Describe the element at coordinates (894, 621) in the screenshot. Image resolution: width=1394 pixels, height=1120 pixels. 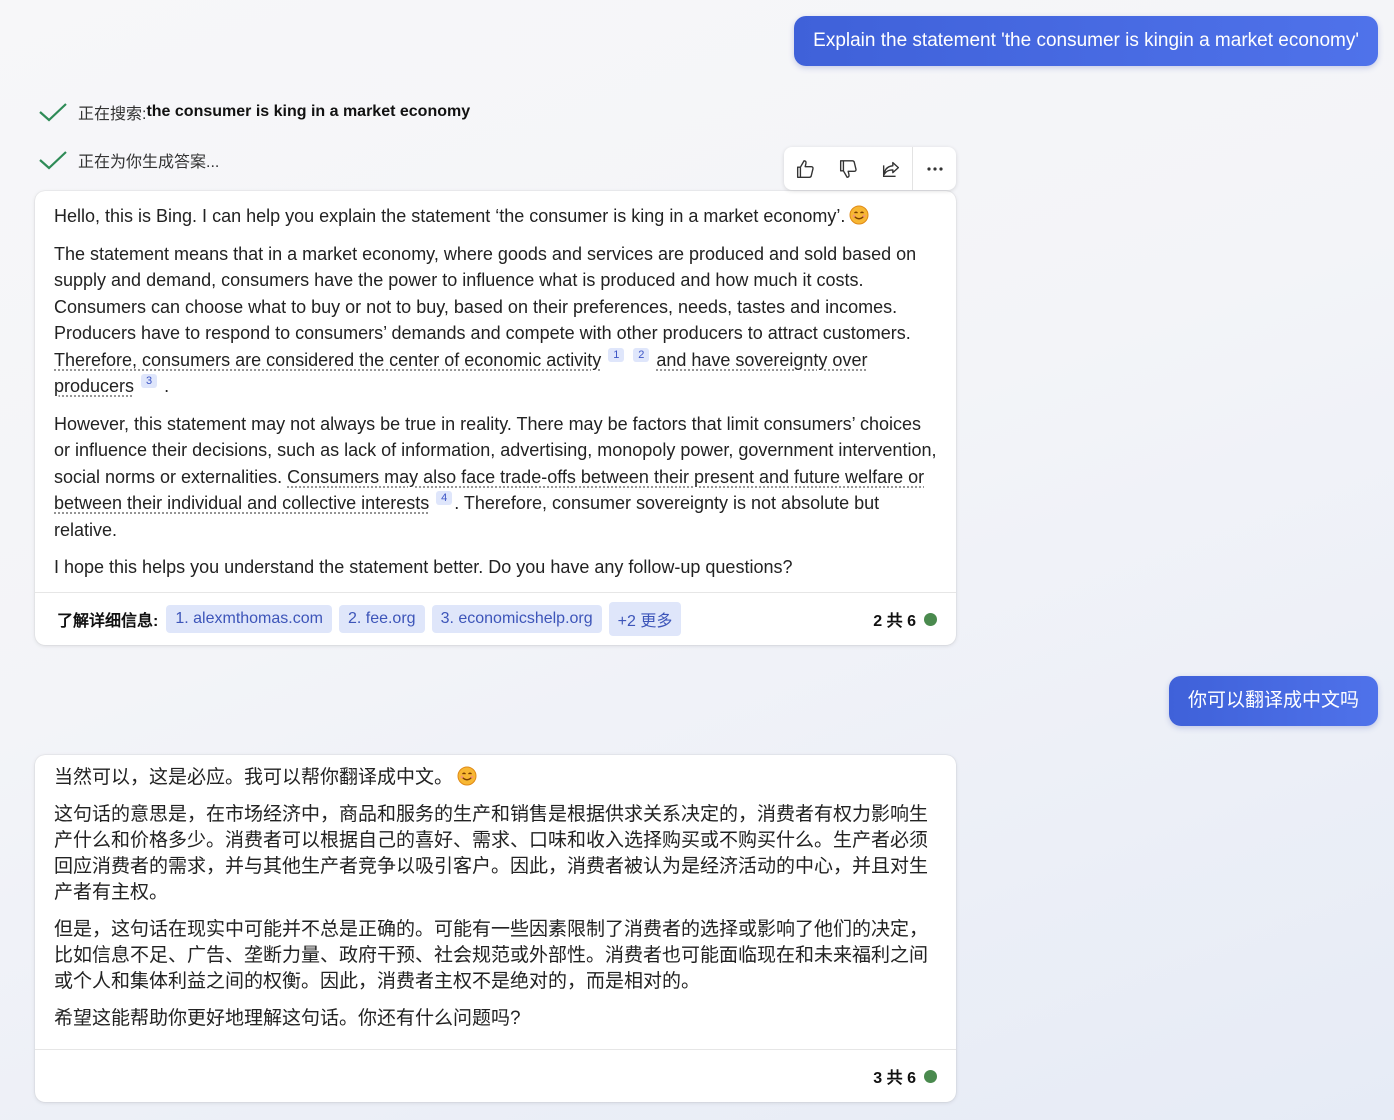
I see `response-count-text: 2 共 6` at that location.